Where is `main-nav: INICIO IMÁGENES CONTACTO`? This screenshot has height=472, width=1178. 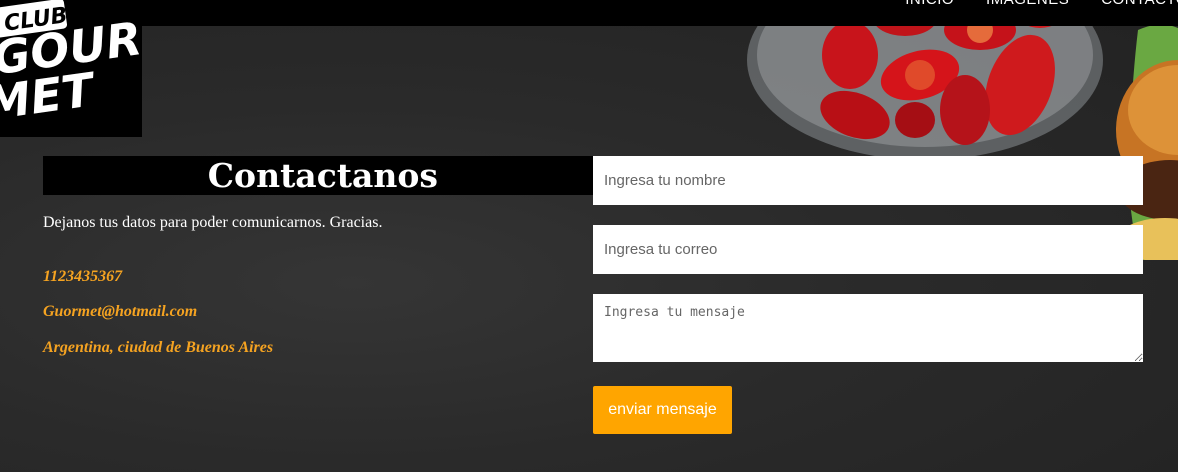
main-nav: INICIO IMÁGENES CONTACTO is located at coordinates (1041, 4).